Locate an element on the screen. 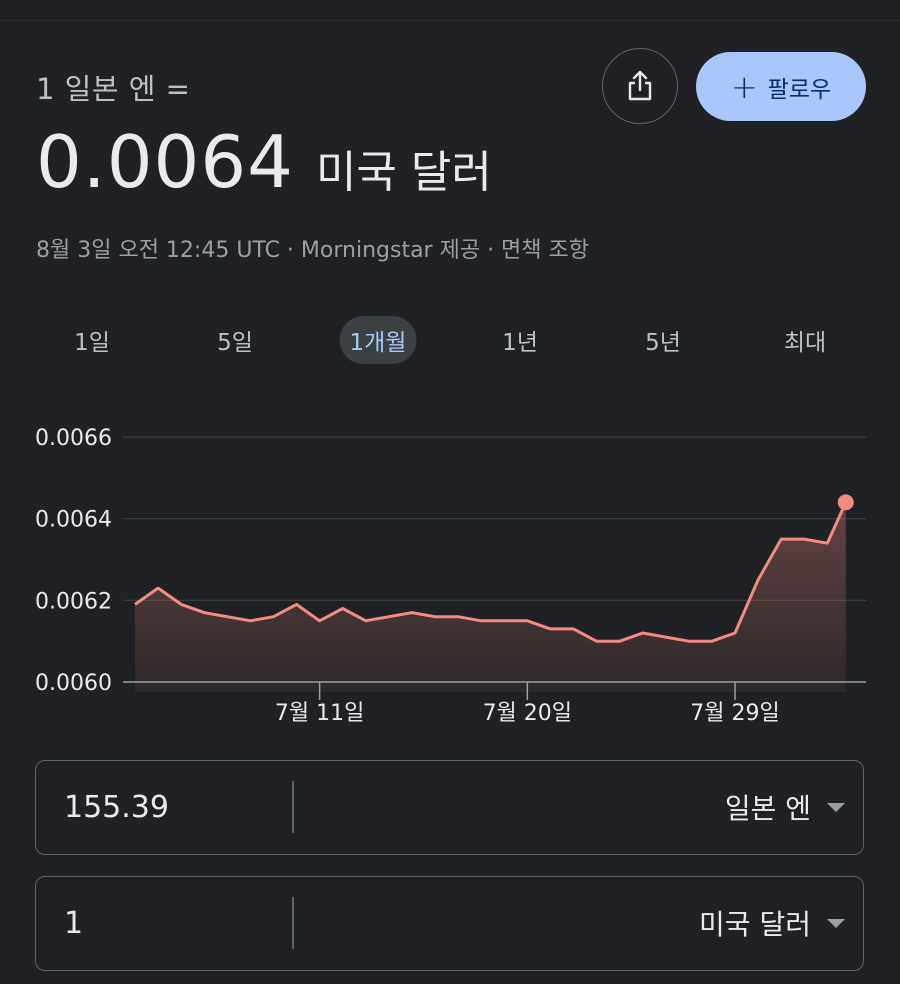 This screenshot has height=984, width=900. y-tick-label: 0.0064 is located at coordinates (73, 520).